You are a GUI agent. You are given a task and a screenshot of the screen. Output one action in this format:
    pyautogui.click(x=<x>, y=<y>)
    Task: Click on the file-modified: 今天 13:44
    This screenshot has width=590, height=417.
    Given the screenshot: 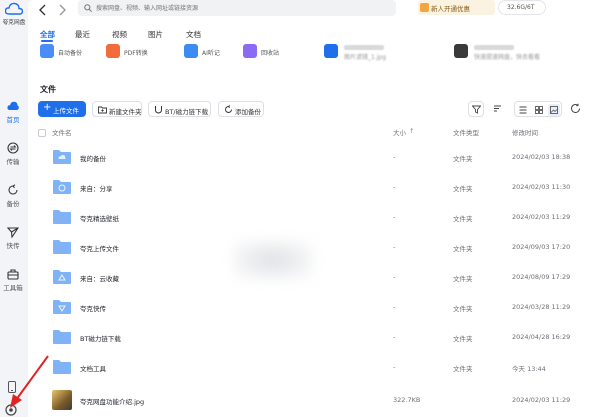 What is the action you would take?
    pyautogui.click(x=529, y=369)
    